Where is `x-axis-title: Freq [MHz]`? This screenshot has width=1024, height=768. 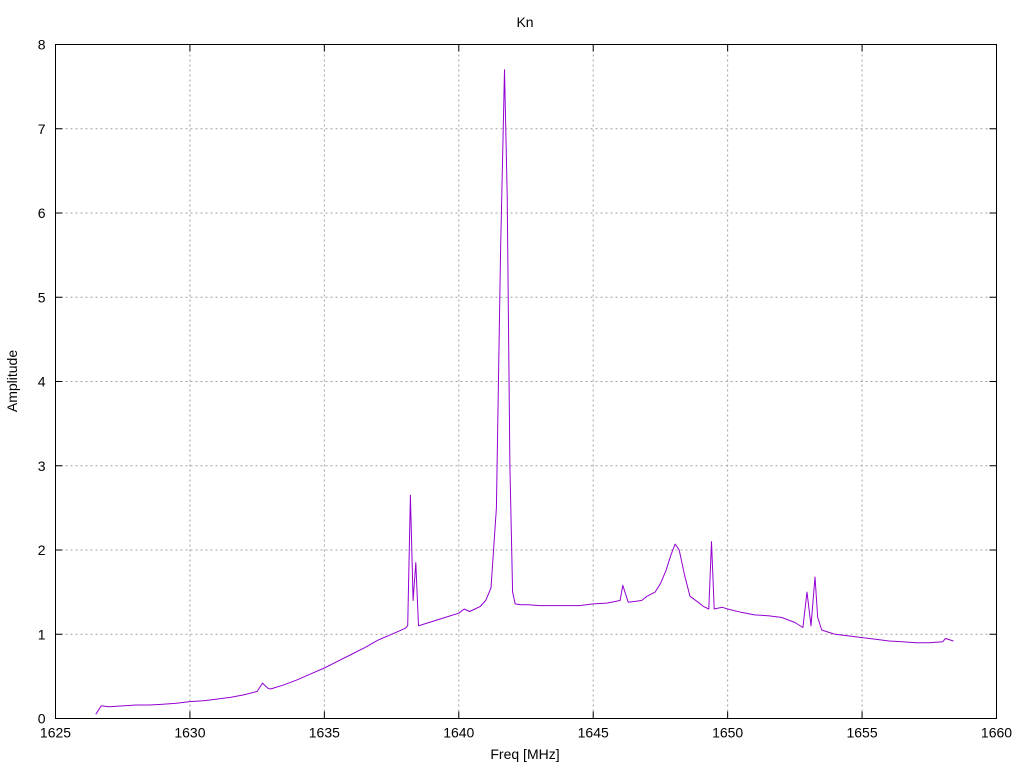 x-axis-title: Freq [MHz] is located at coordinates (524, 754).